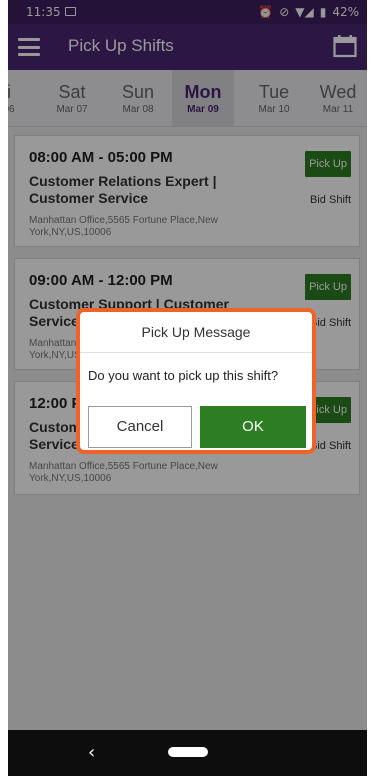 This screenshot has width=375, height=776. I want to click on dialog-message: Do you want to pick up this shift?, so click(183, 375).